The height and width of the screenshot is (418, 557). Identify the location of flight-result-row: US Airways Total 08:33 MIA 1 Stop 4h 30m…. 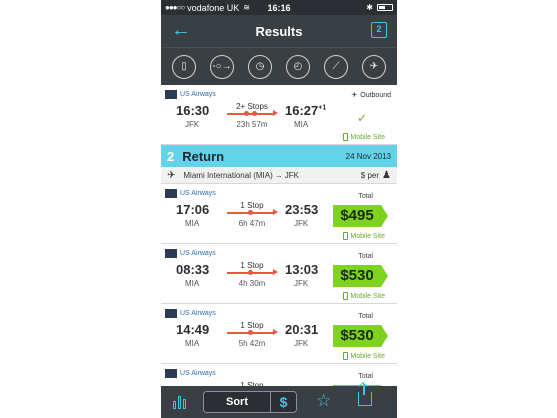
(279, 274).